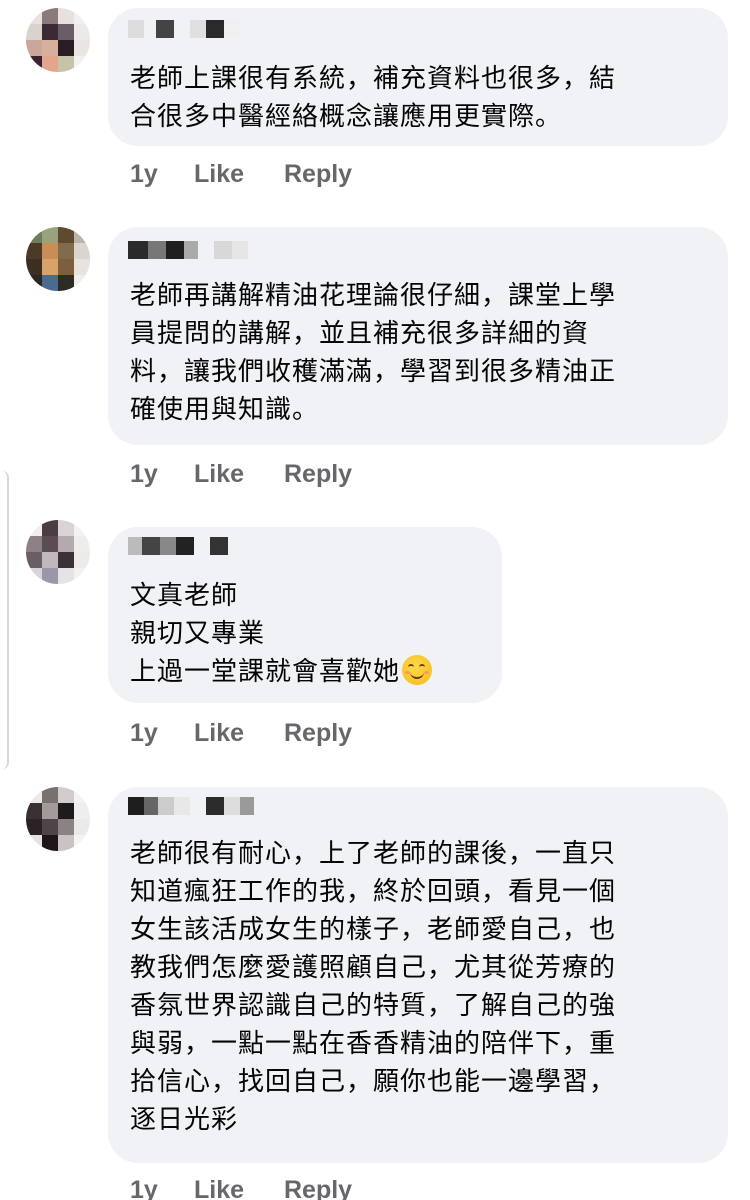  I want to click on scroll-edge, so click(4, 620).